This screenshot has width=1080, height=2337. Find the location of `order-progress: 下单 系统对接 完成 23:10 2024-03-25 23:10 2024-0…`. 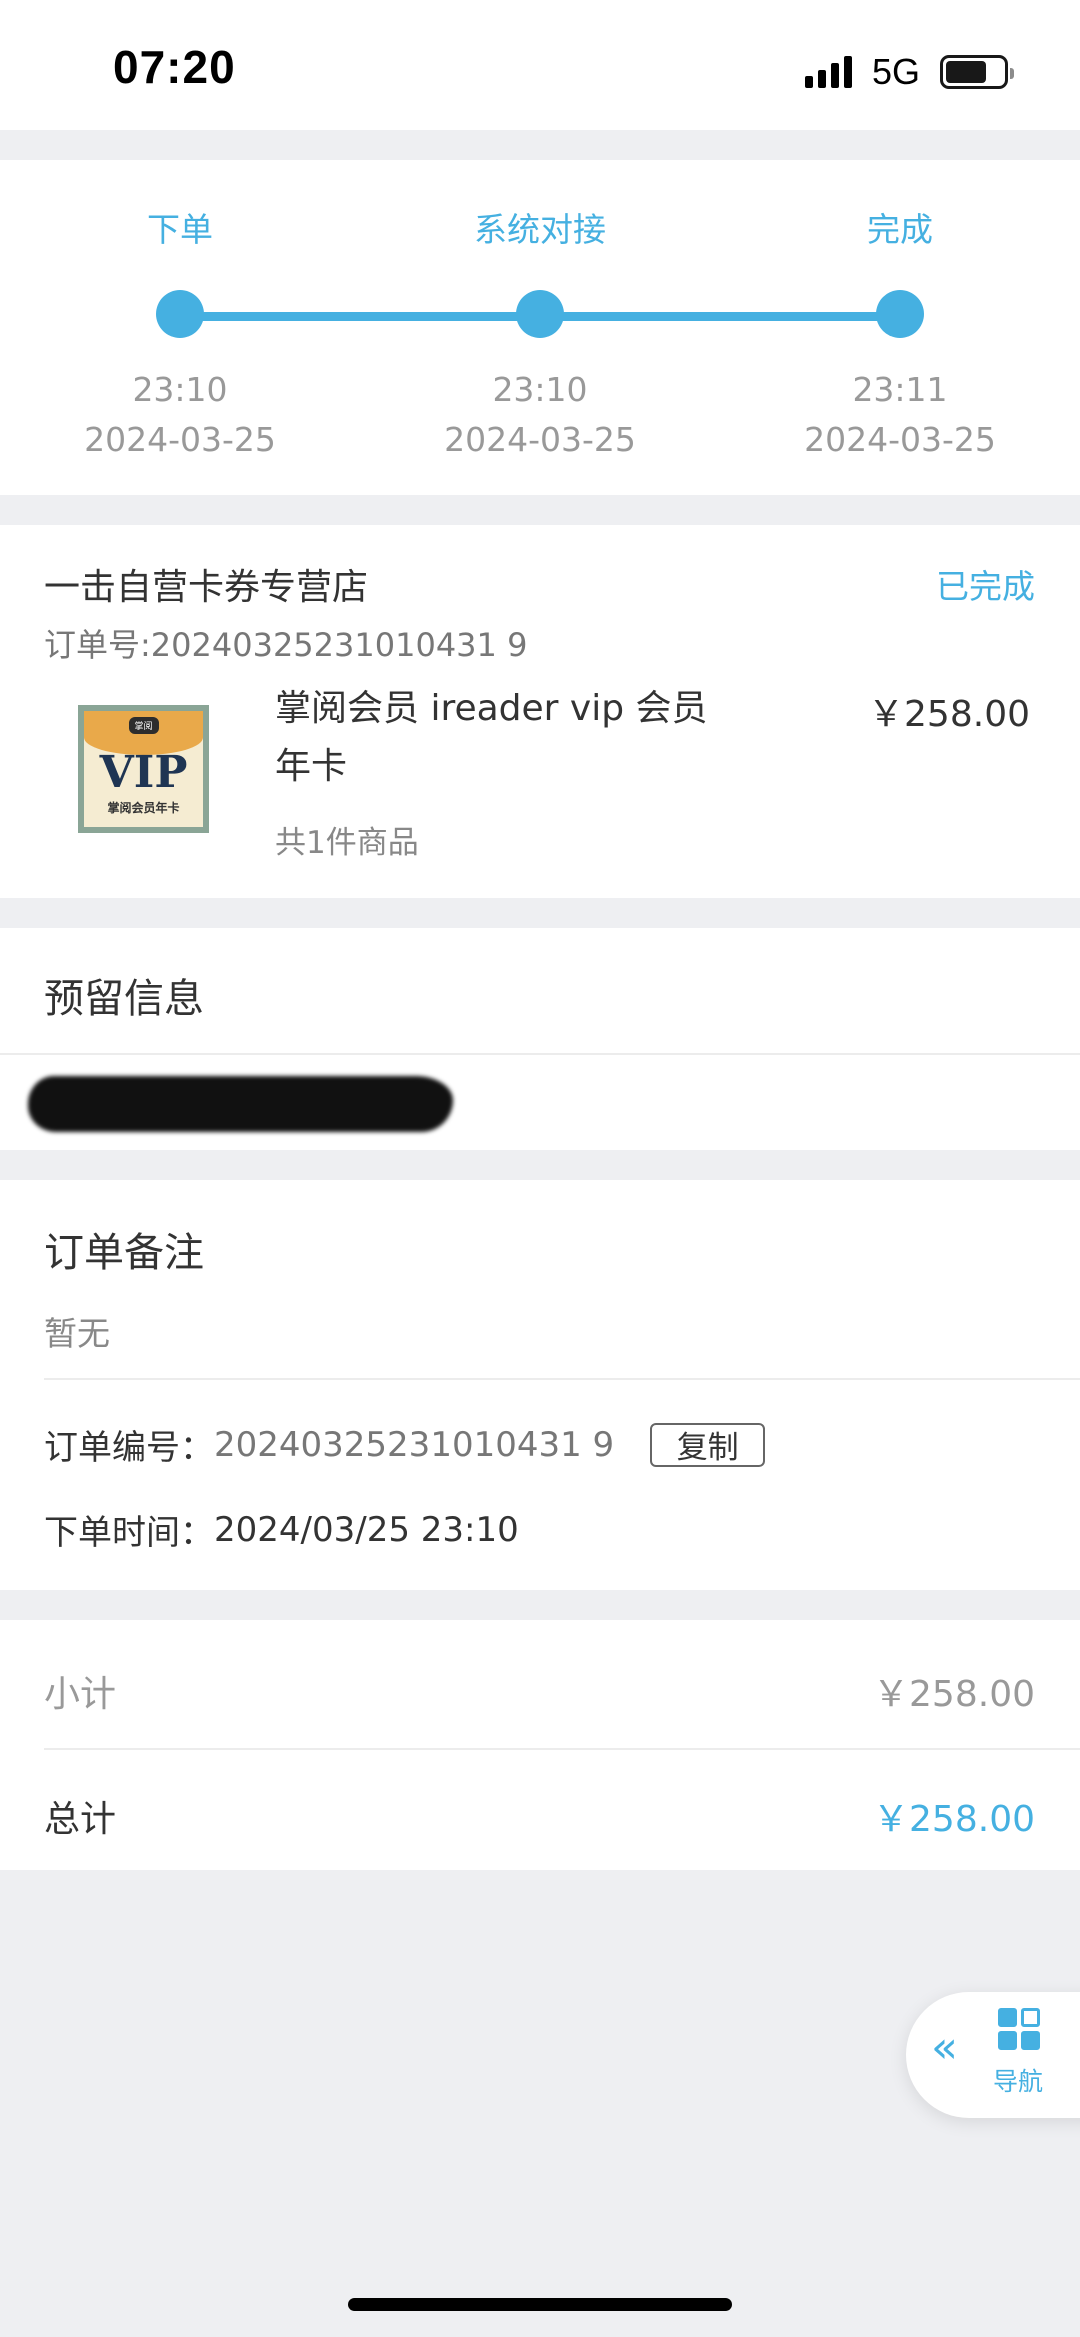

order-progress: 下单 系统对接 完成 23:10 2024-03-25 23:10 2024-0… is located at coordinates (540, 327).